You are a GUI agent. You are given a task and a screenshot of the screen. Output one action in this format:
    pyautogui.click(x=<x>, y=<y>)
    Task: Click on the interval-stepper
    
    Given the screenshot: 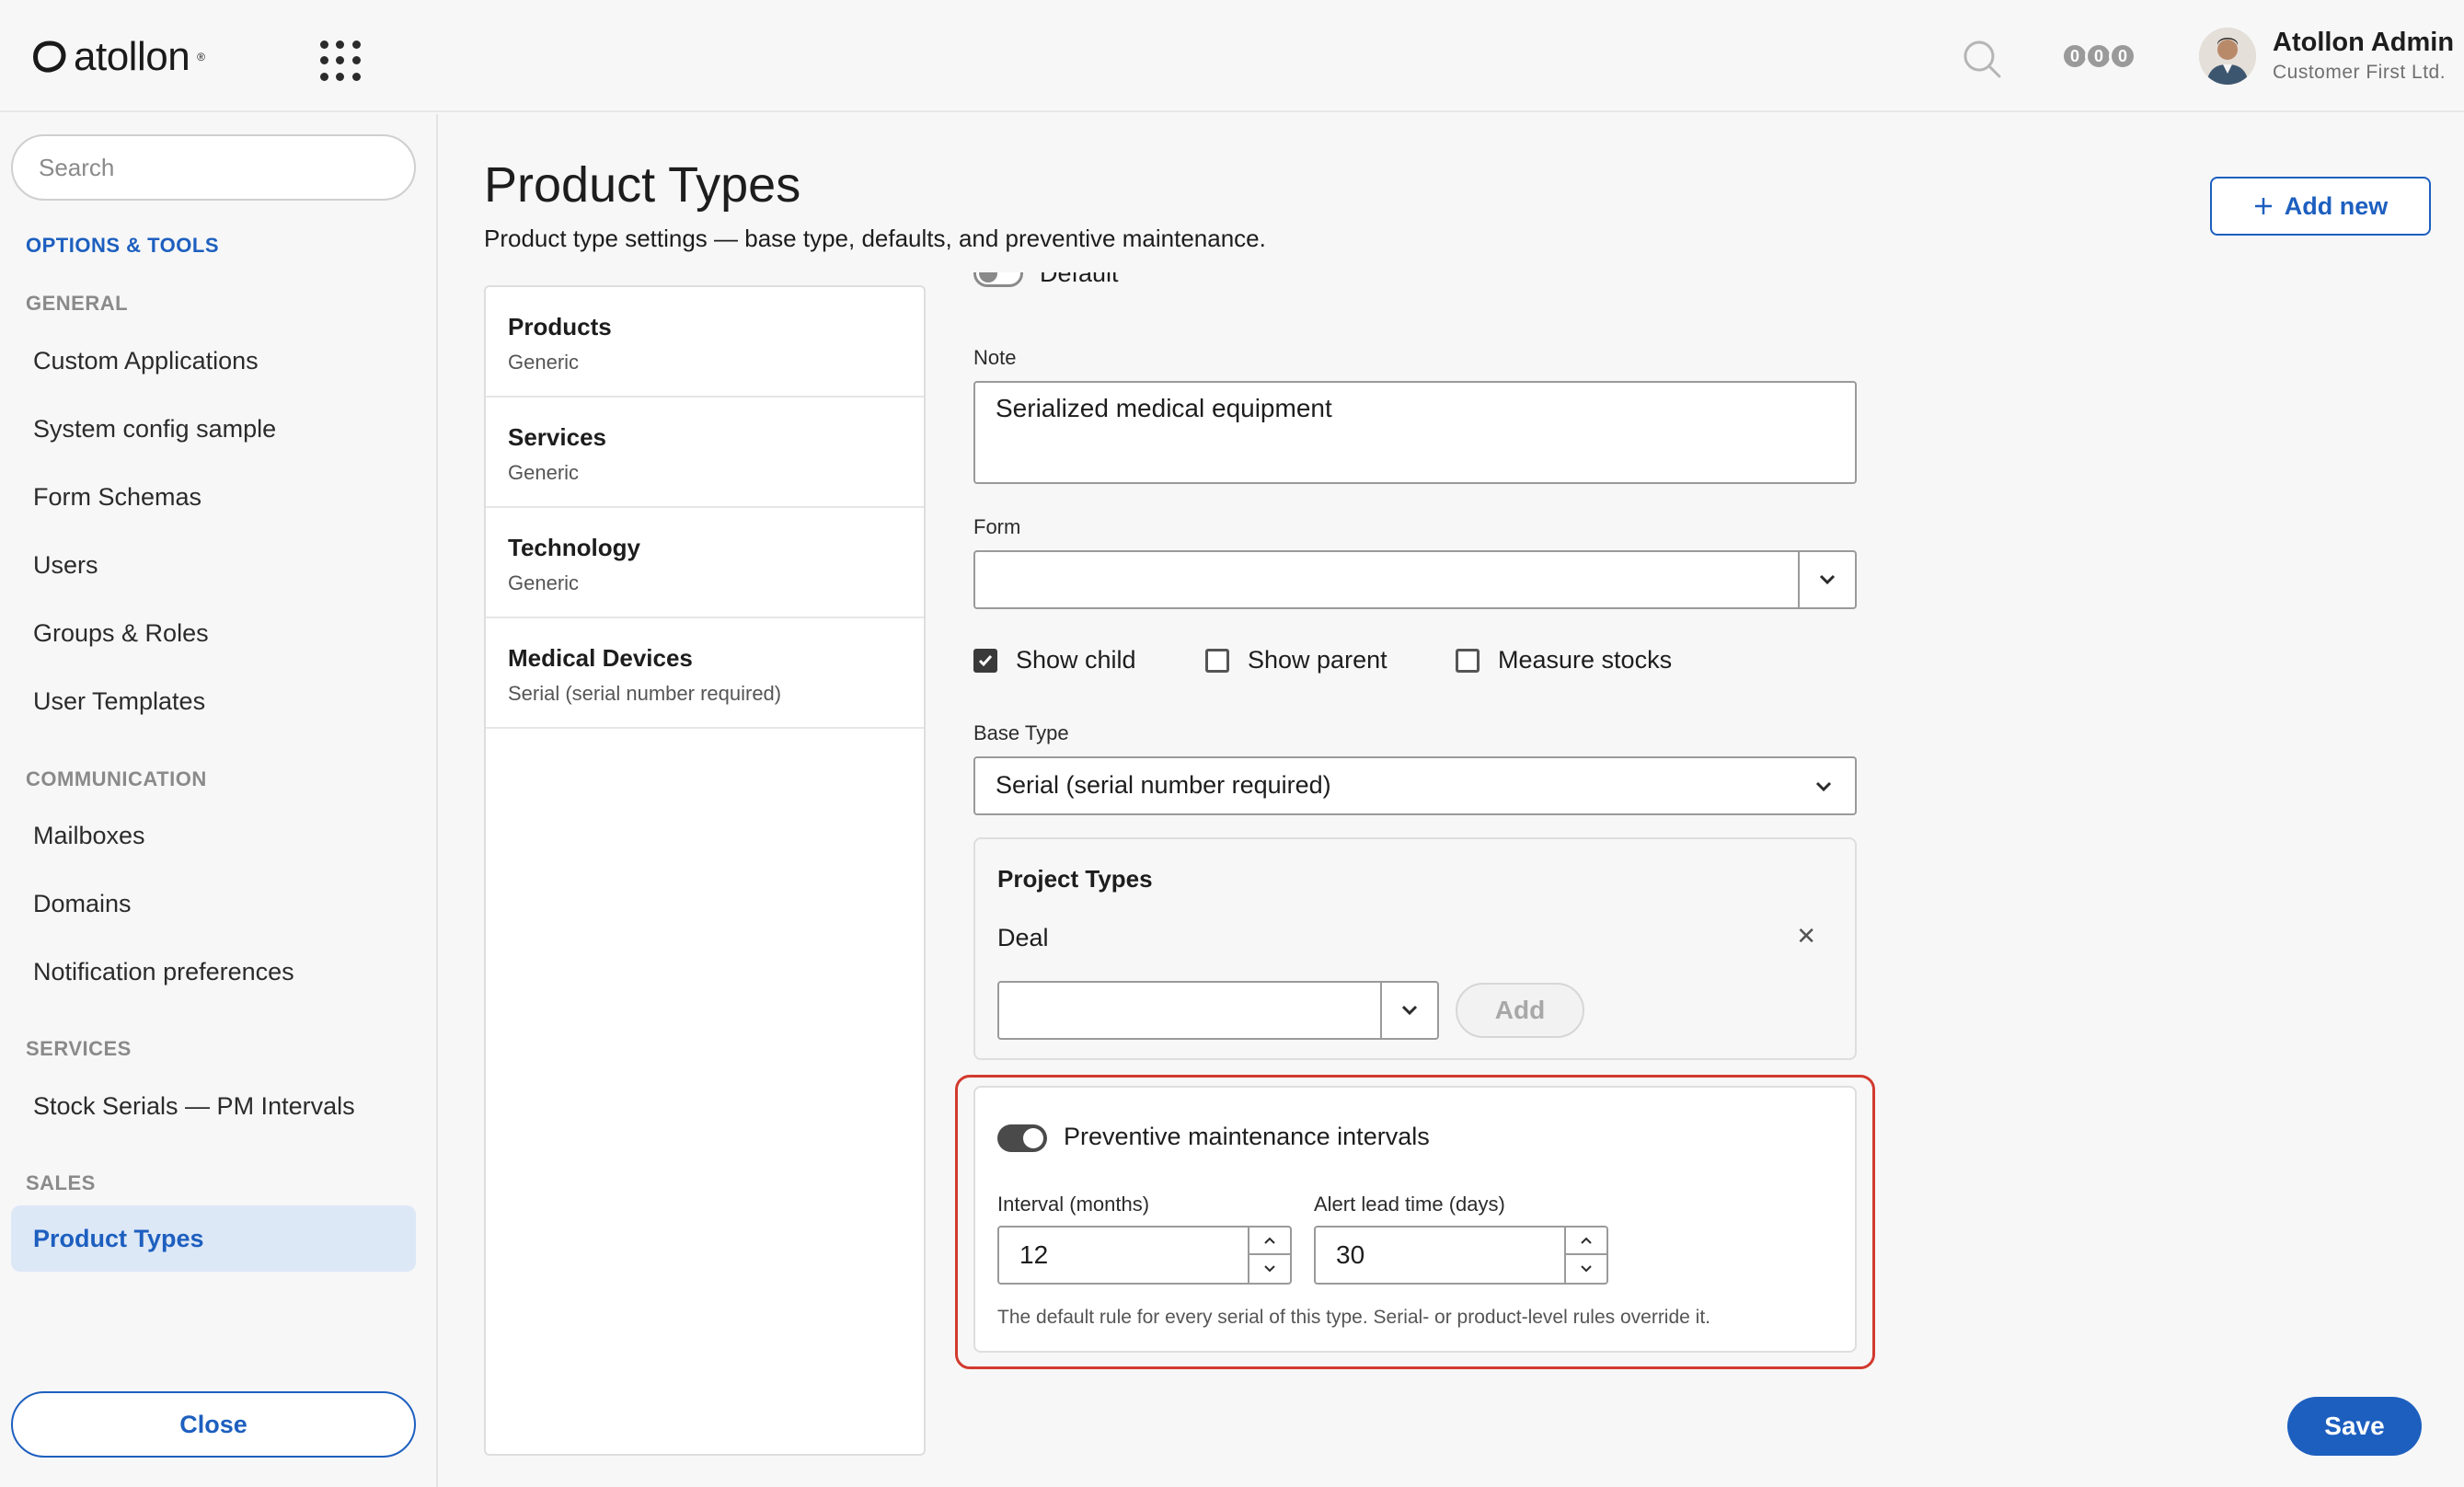 What is the action you would take?
    pyautogui.click(x=1269, y=1255)
    